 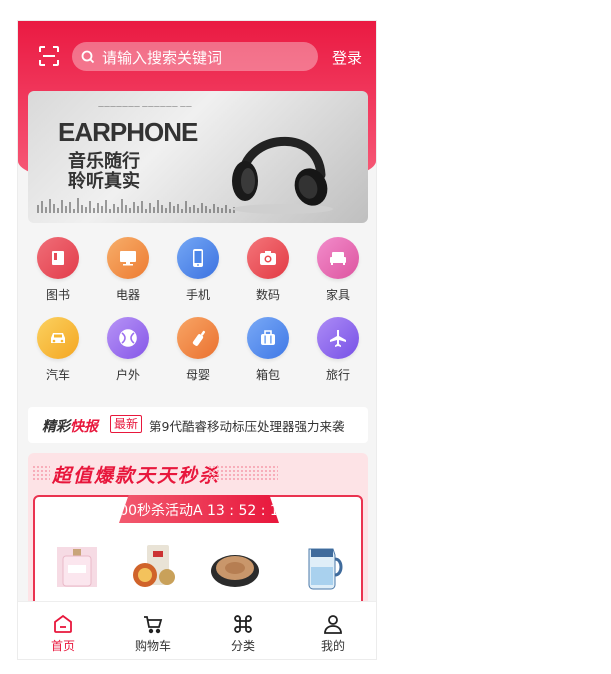 I want to click on category-label: 户外, so click(x=127, y=375).